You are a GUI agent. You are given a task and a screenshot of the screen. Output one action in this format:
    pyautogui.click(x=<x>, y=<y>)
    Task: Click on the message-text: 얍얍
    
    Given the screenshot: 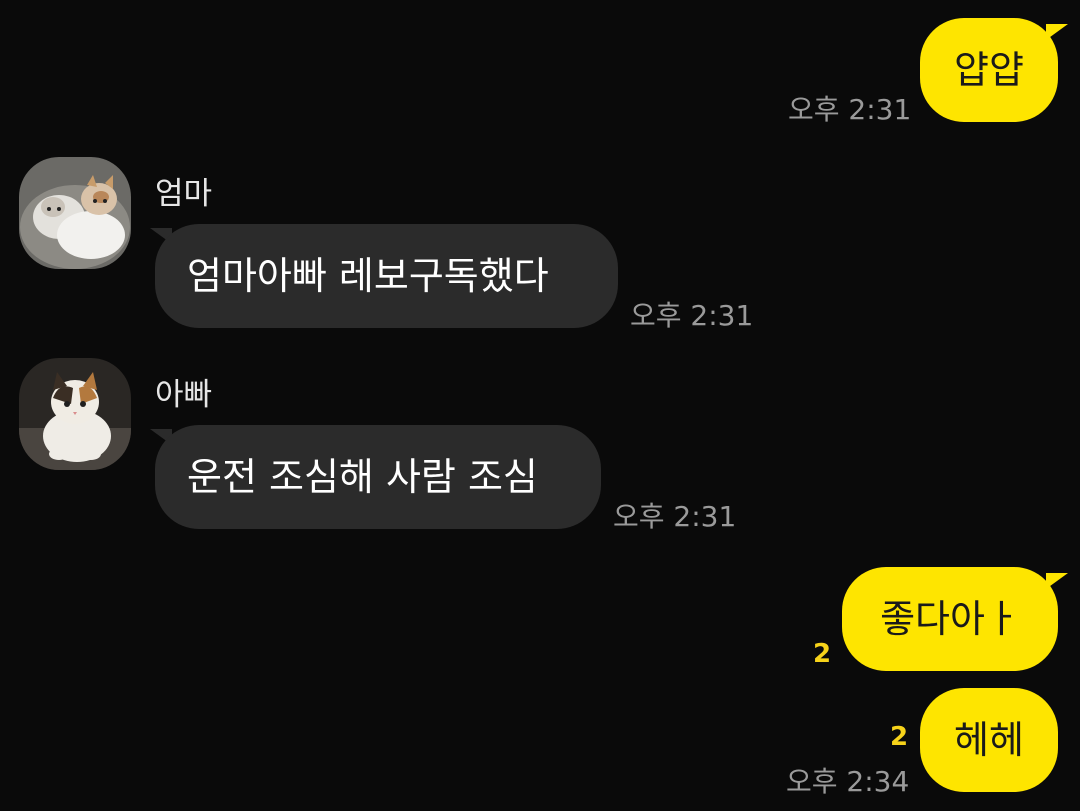 What is the action you would take?
    pyautogui.click(x=989, y=70)
    